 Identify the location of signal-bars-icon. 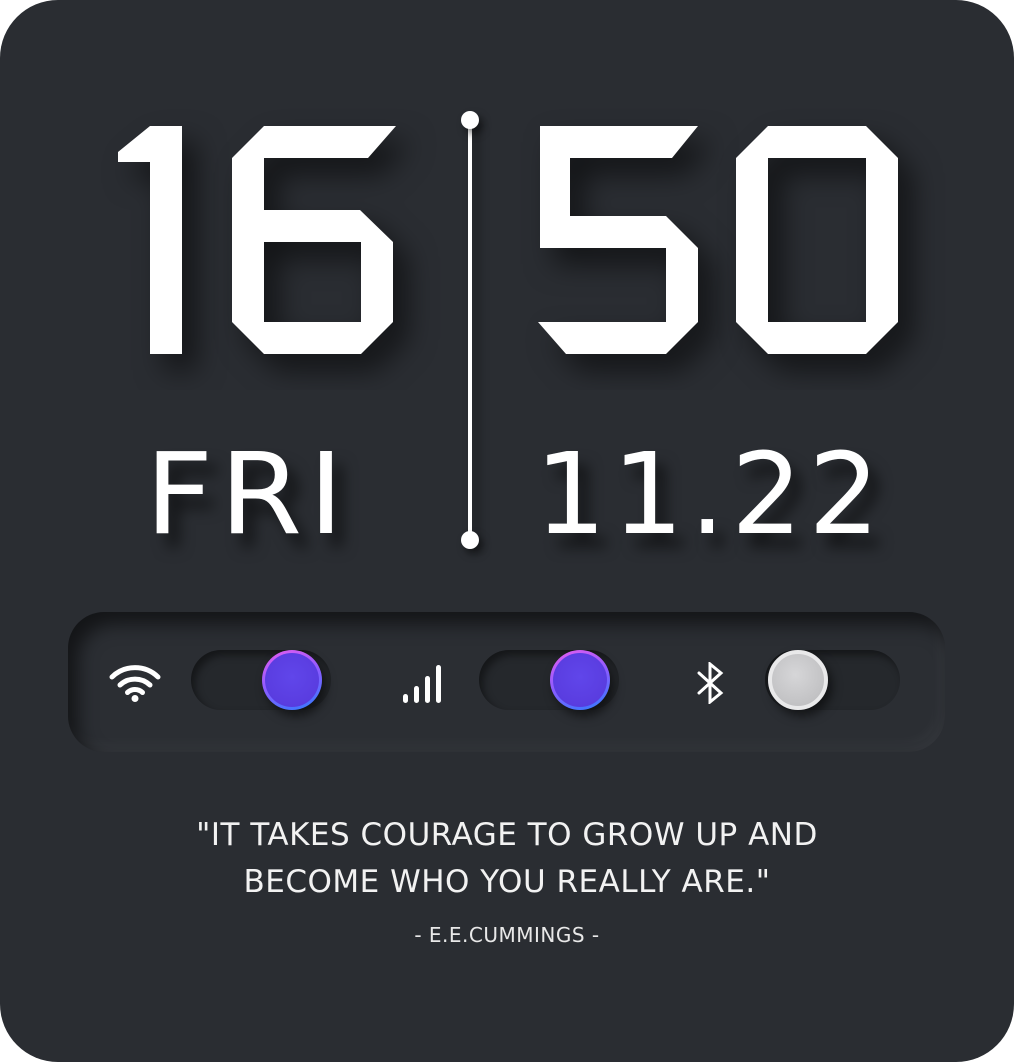
(423, 684).